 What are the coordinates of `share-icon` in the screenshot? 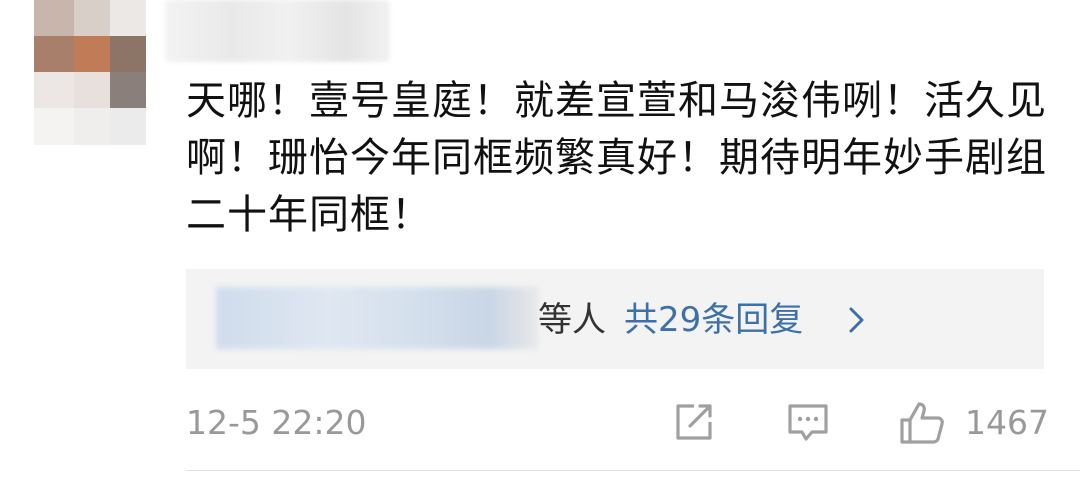 It's located at (694, 423).